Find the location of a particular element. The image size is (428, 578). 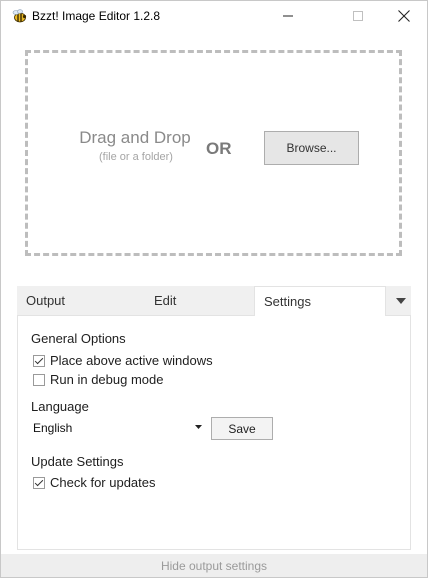

or-label: OR is located at coordinates (219, 148).